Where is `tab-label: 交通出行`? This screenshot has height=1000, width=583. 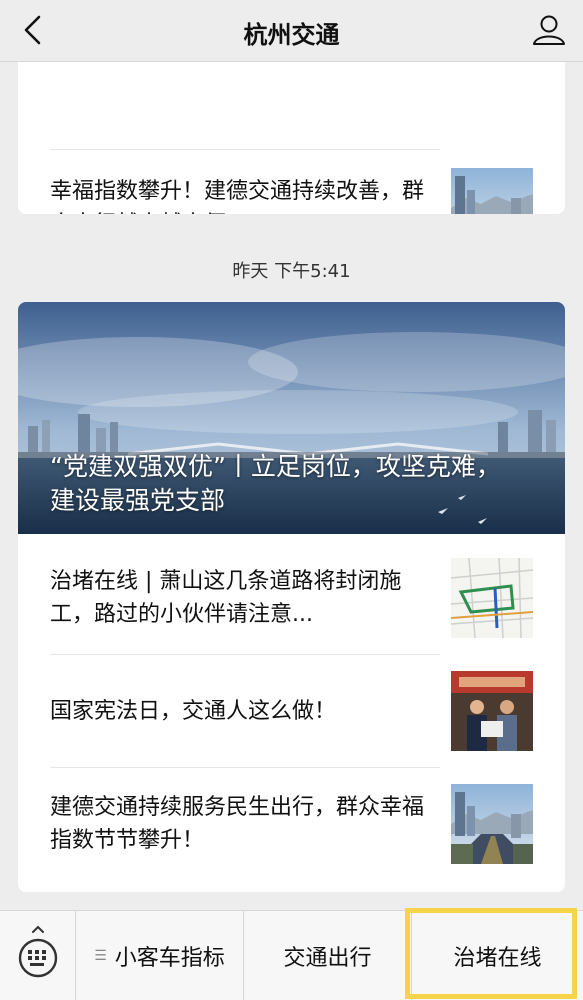 tab-label: 交通出行 is located at coordinates (327, 958).